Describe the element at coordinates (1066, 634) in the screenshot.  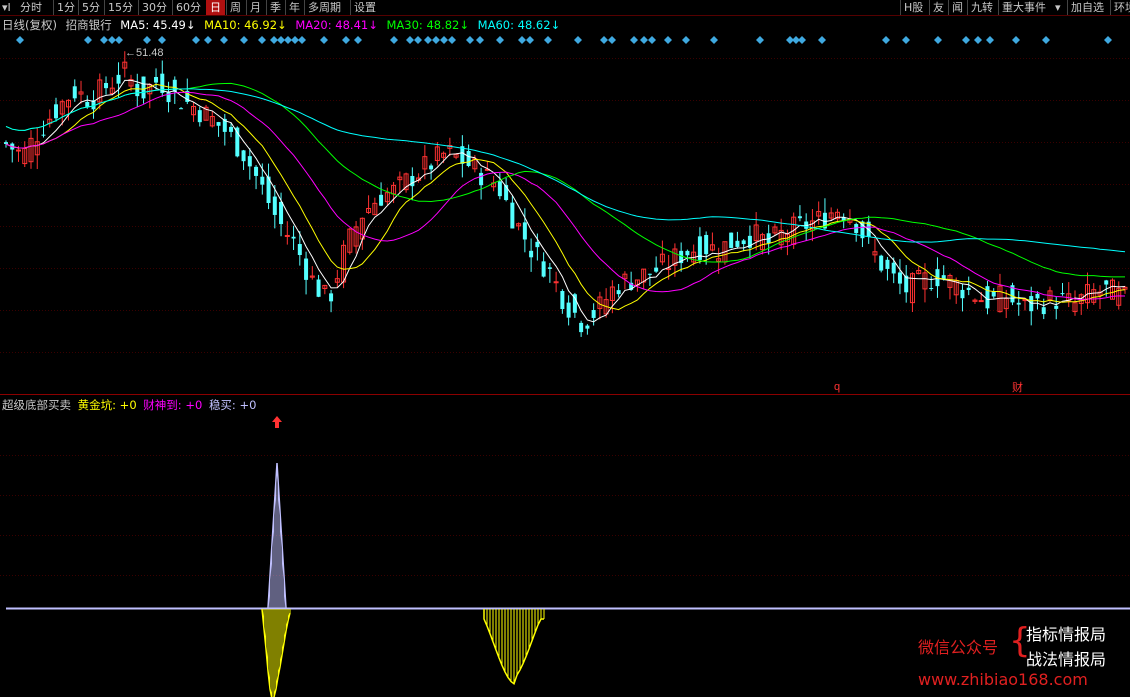
I see `watermark-line1: 指标情报局` at that location.